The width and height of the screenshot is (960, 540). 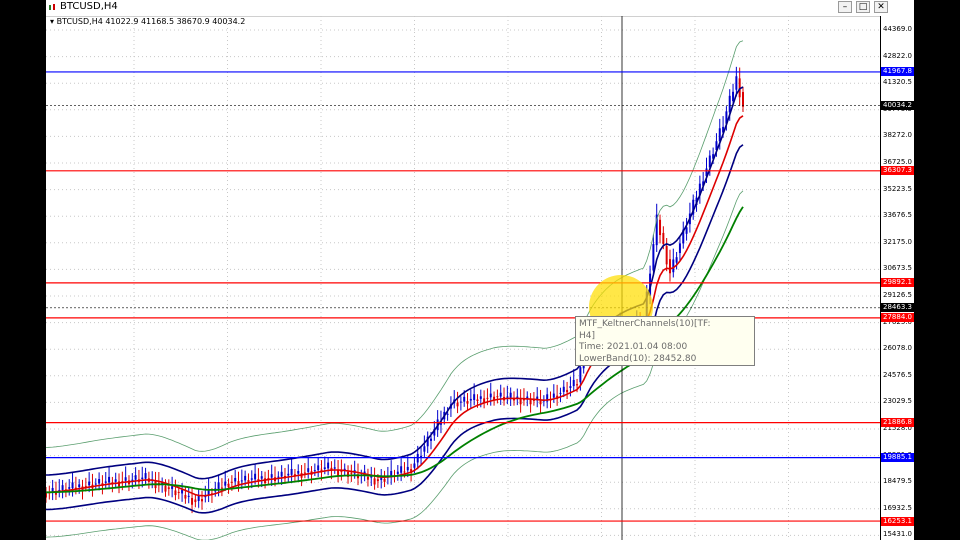 I want to click on close-button: ✕, so click(x=881, y=7).